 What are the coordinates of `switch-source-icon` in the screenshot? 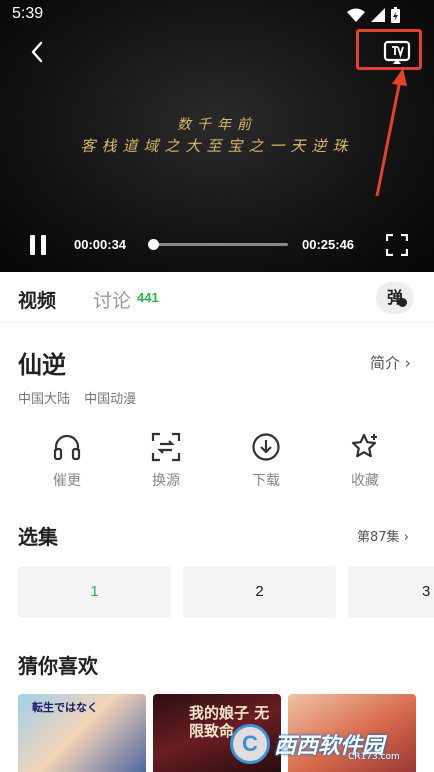 It's located at (166, 447).